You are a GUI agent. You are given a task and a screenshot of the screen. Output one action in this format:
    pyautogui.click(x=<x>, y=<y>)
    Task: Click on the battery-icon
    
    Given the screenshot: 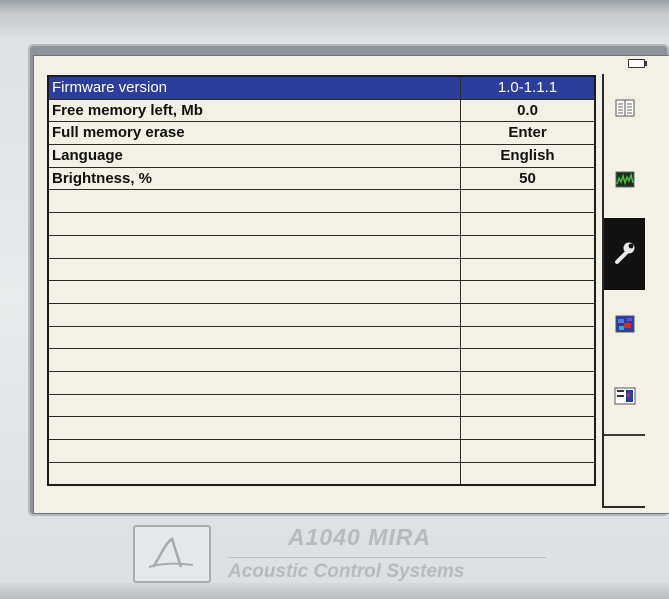 What is the action you would take?
    pyautogui.click(x=637, y=63)
    